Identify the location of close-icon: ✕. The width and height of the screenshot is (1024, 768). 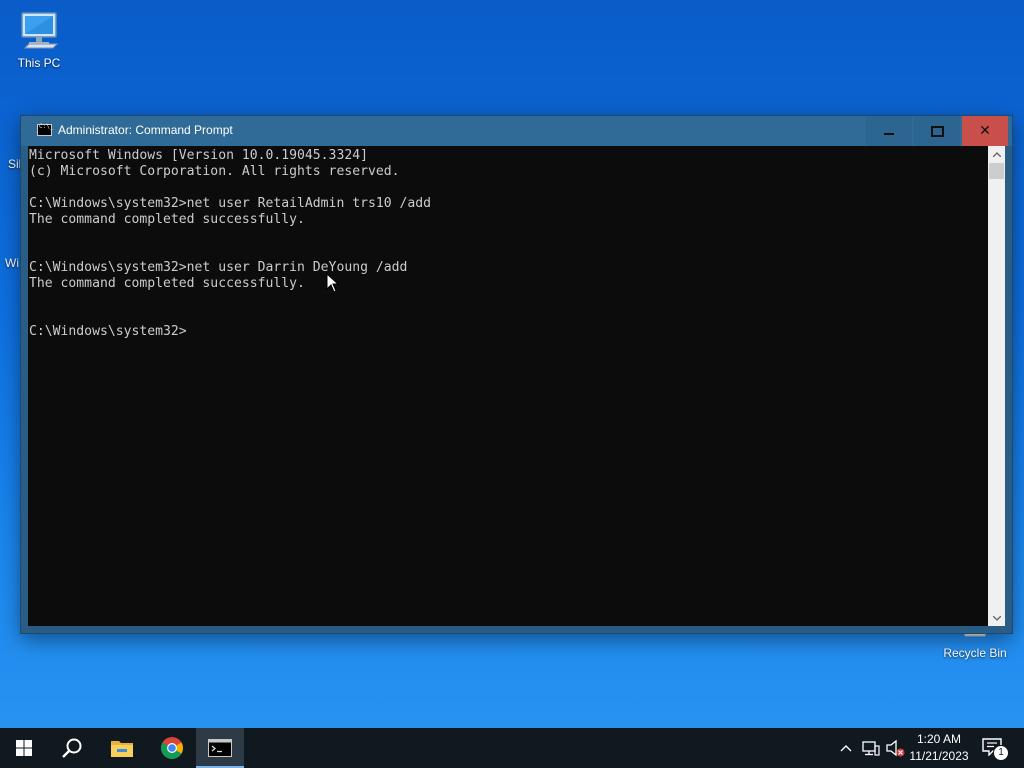
(985, 131).